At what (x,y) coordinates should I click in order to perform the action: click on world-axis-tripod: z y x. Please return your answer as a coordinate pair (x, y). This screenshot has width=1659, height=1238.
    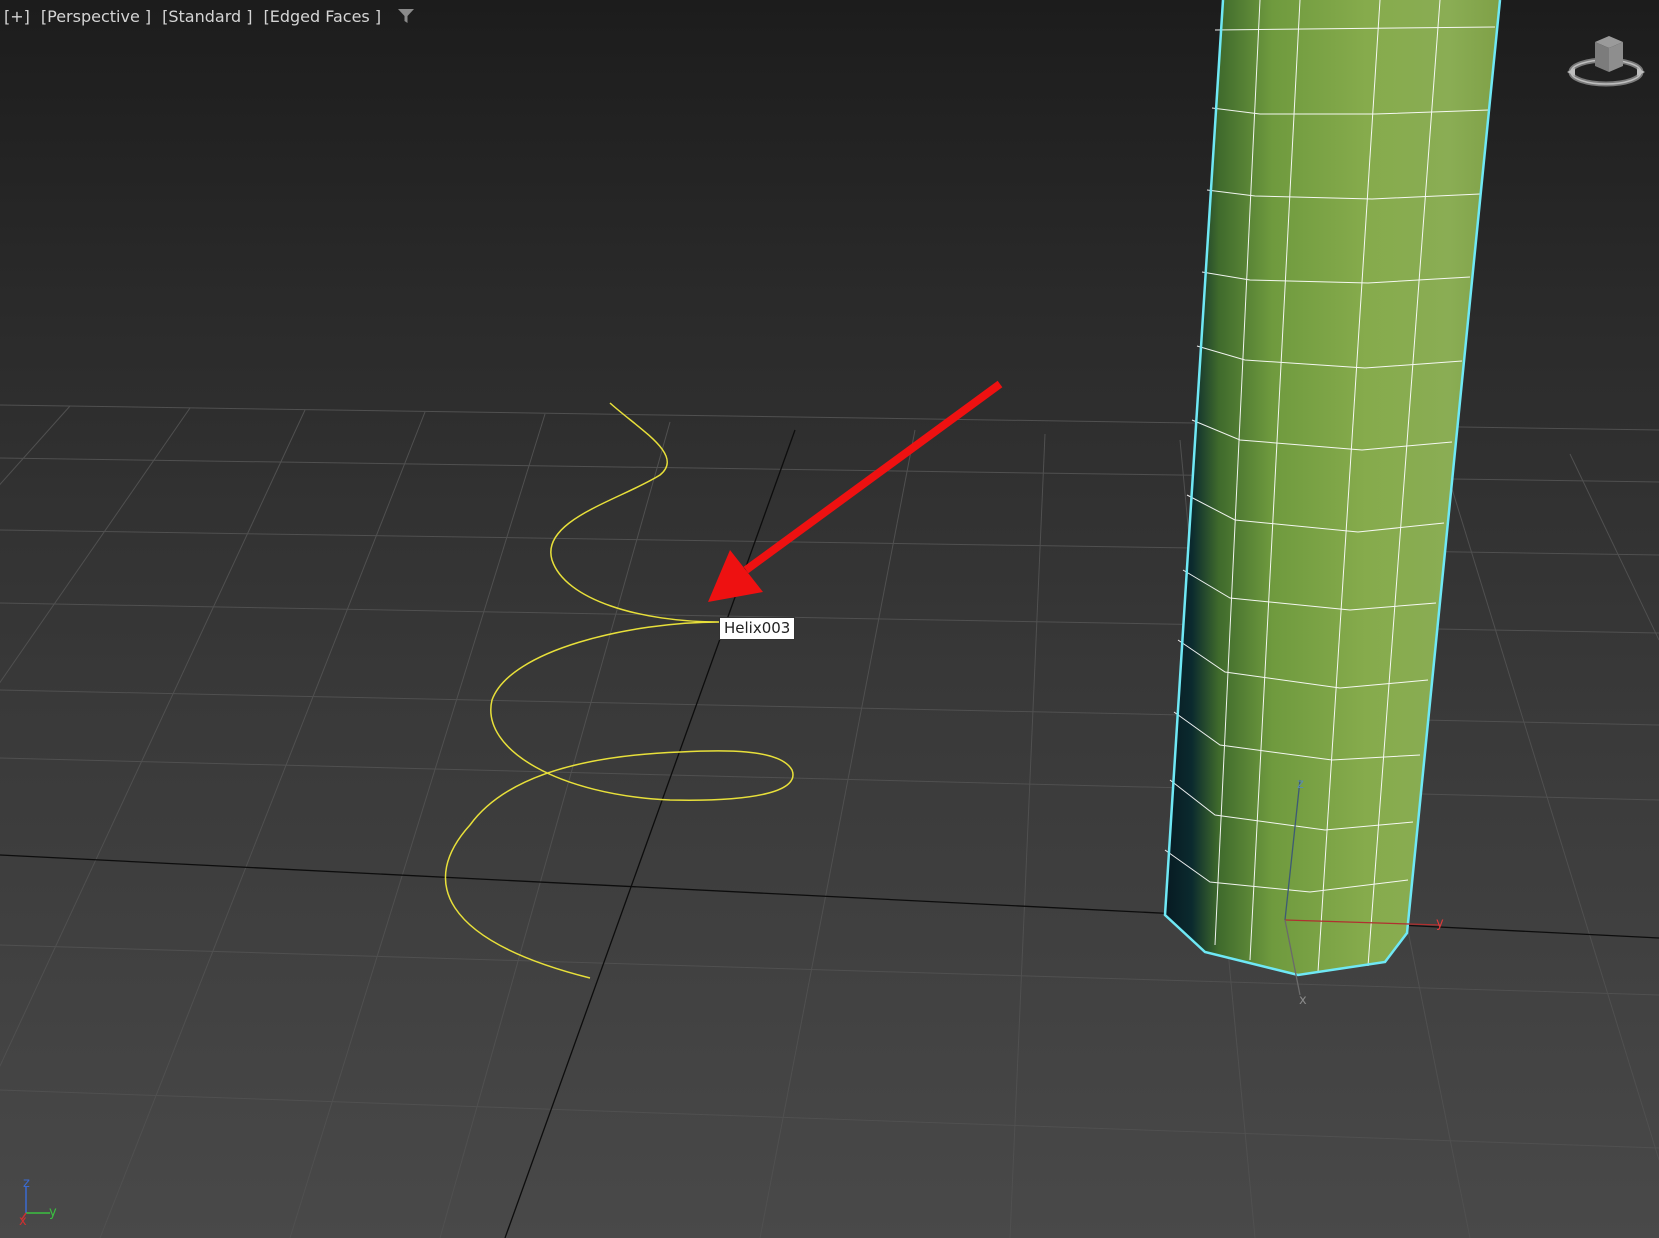
    Looking at the image, I should click on (43, 1202).